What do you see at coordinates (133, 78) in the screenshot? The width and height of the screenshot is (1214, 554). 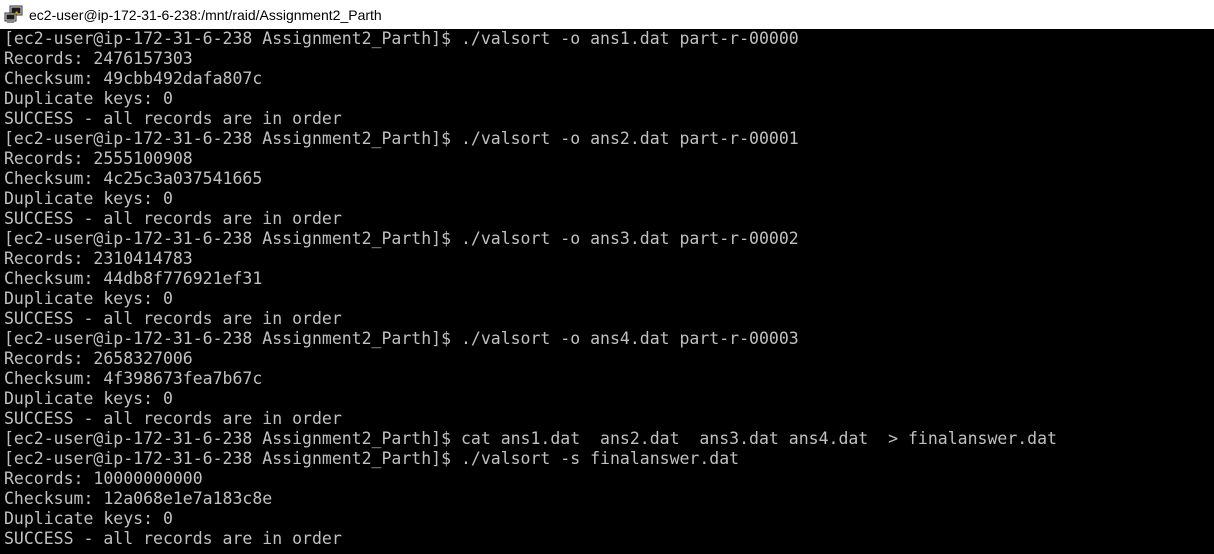 I see `terminal-line: Checksum: 49cbb492dafa807c` at bounding box center [133, 78].